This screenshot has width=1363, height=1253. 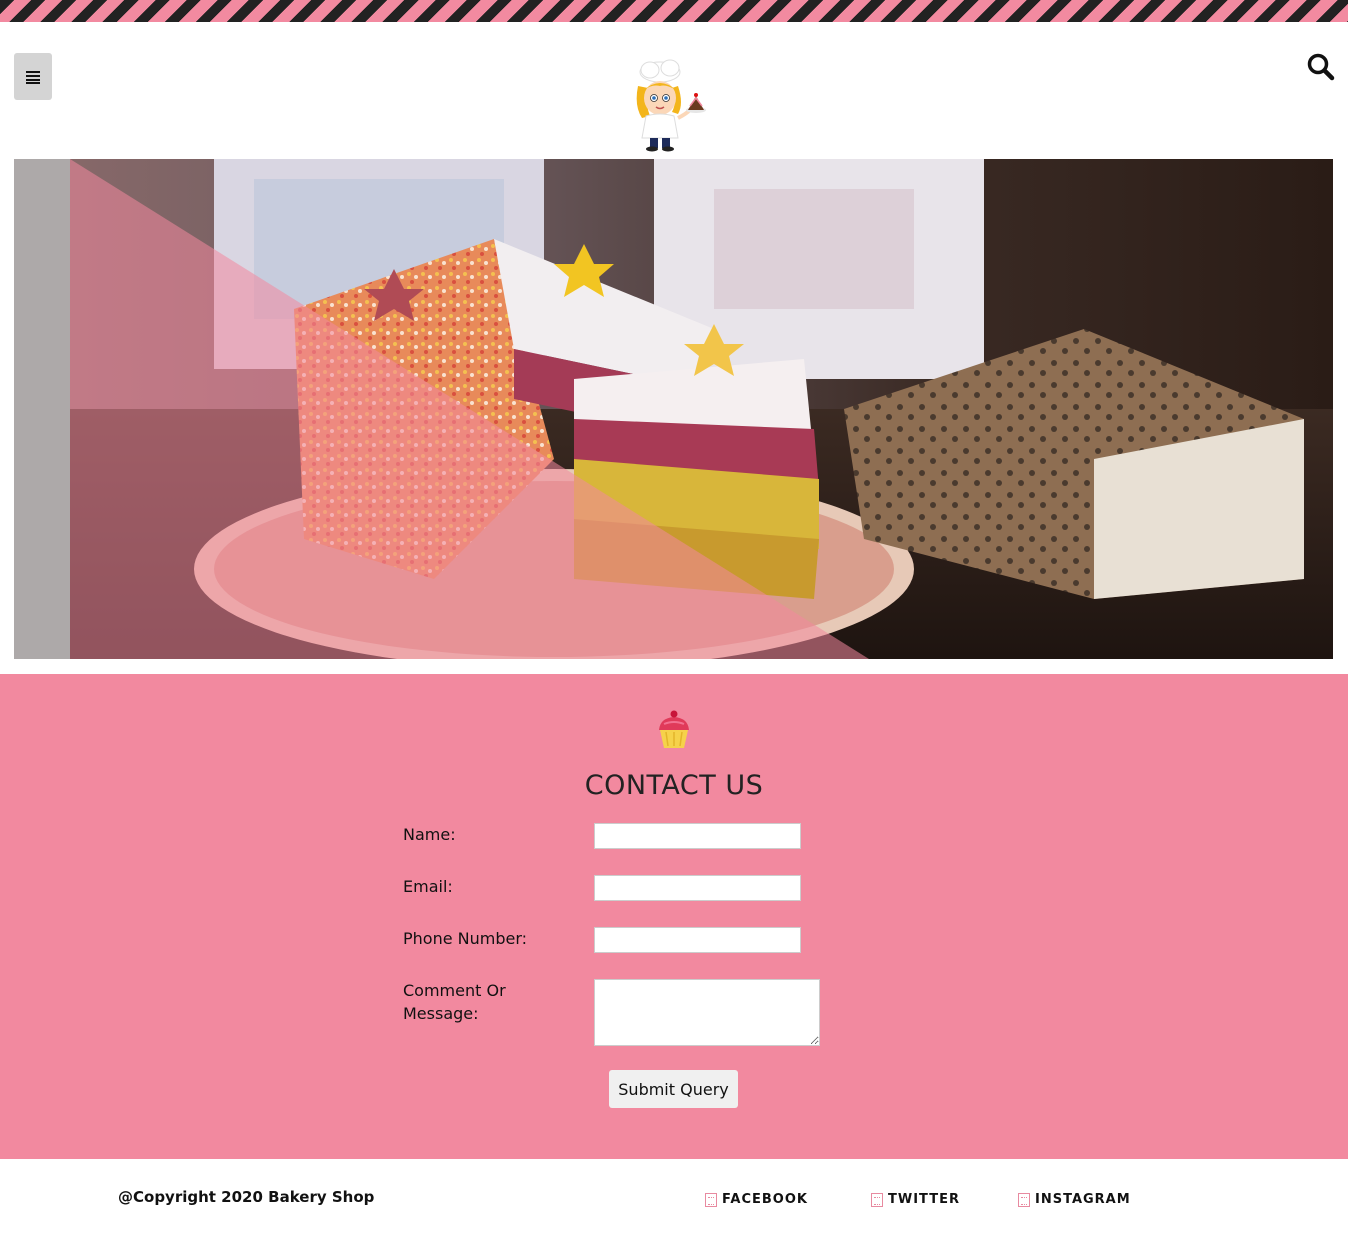 What do you see at coordinates (665, 104) in the screenshot?
I see `chef-girl-mascot-logo` at bounding box center [665, 104].